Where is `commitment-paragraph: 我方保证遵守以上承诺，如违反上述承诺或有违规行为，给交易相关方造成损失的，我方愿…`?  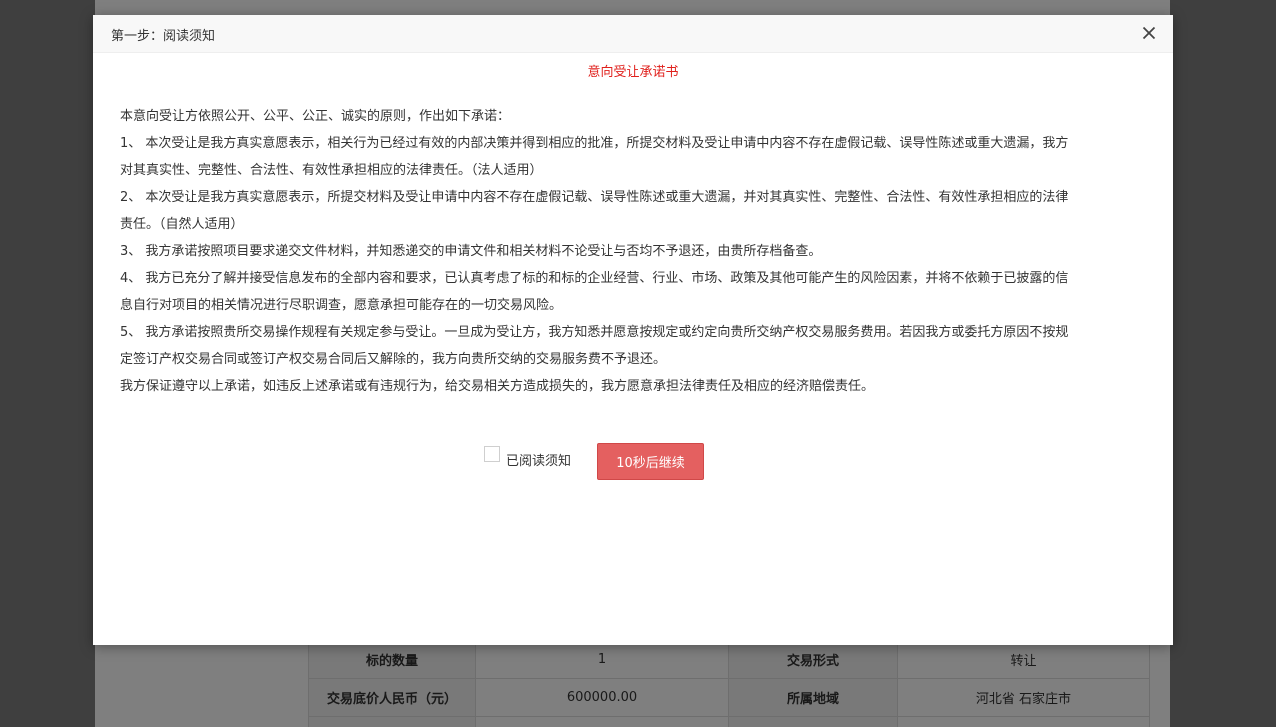 commitment-paragraph: 我方保证遵守以上承诺，如违反上述承诺或有违规行为，给交易相关方造成损失的，我方愿… is located at coordinates (497, 386).